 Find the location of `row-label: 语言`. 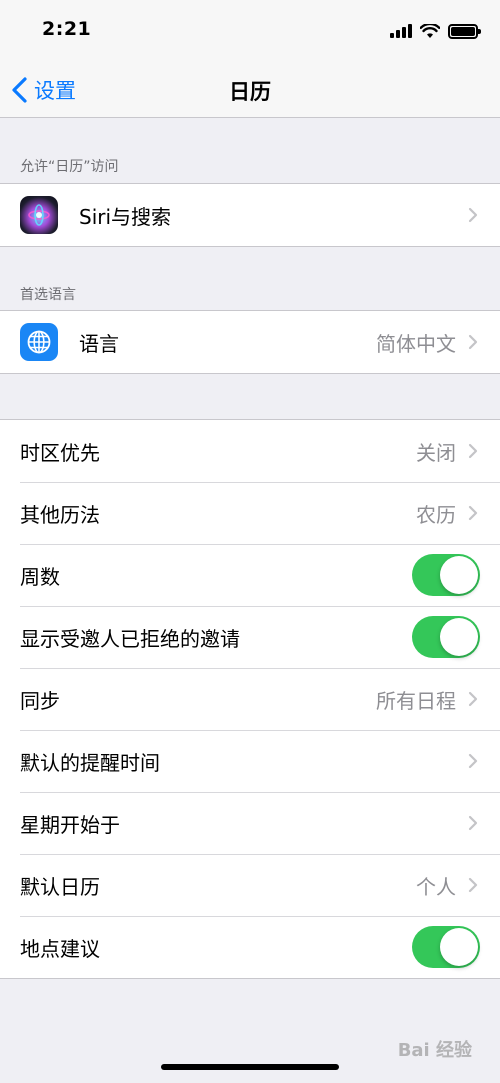

row-label: 语言 is located at coordinates (99, 343).